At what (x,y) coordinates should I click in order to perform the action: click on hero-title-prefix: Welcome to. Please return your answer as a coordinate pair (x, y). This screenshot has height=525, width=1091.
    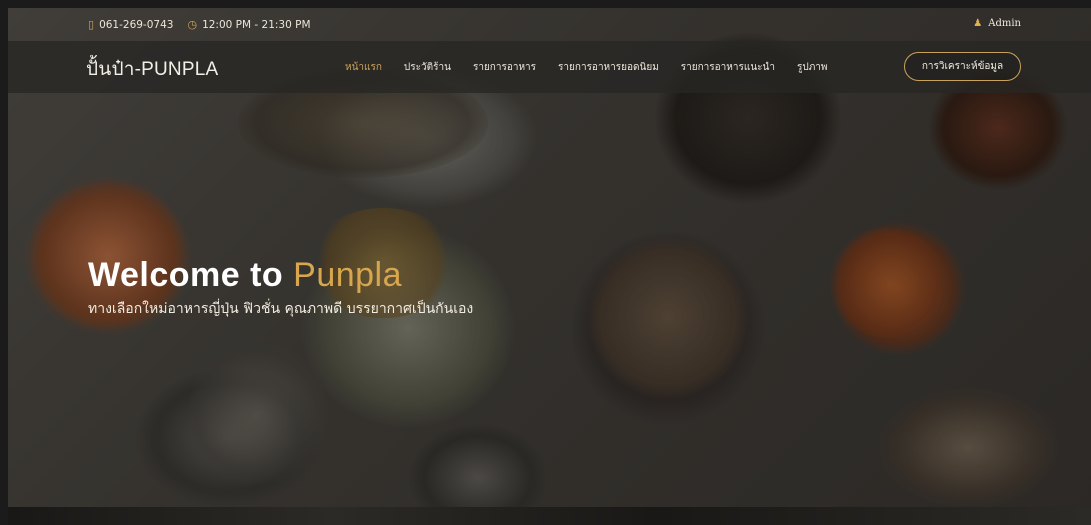
    Looking at the image, I should click on (191, 275).